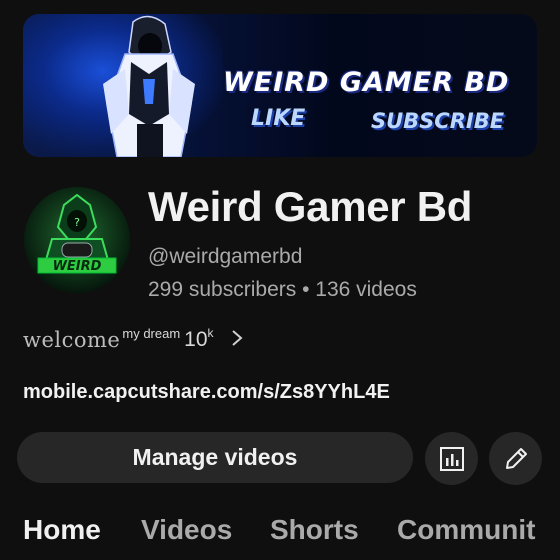 The image size is (560, 560). Describe the element at coordinates (225, 256) in the screenshot. I see `channel-handle: @weirdgamerbd` at that location.